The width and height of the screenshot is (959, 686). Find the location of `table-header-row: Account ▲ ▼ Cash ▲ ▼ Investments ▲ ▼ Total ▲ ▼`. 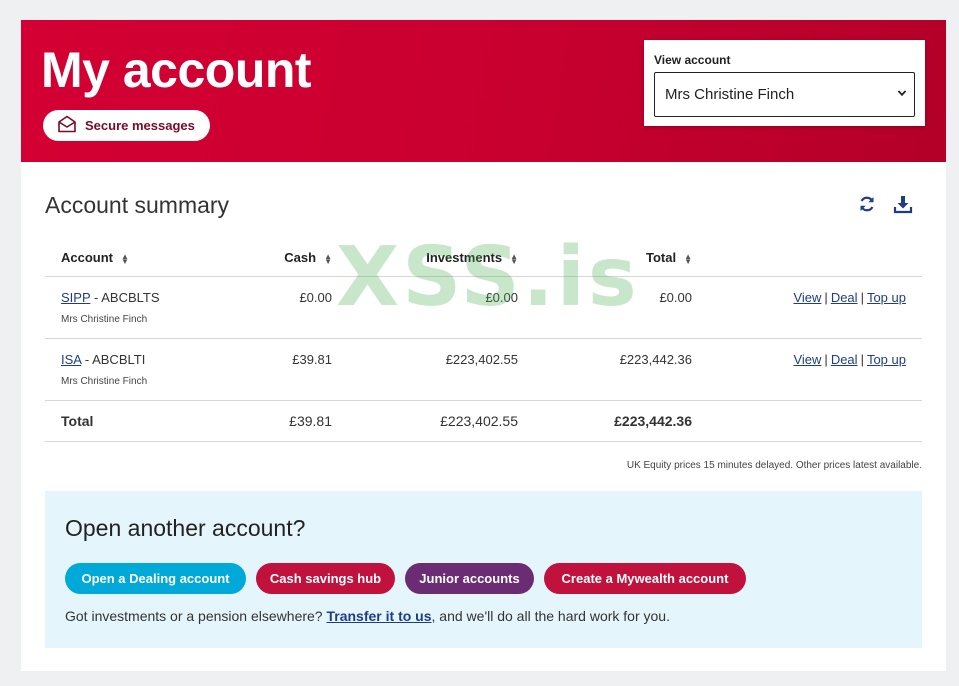

table-header-row: Account ▲ ▼ Cash ▲ ▼ Investments ▲ ▼ Total ▲ ▼ is located at coordinates (483, 258).